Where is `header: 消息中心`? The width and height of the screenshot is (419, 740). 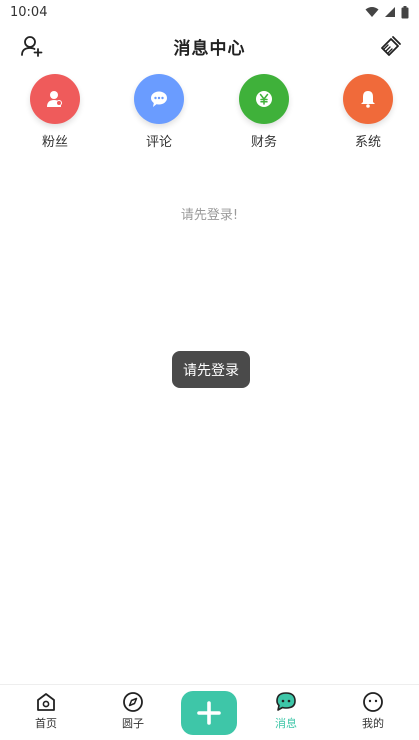 header: 消息中心 is located at coordinates (209, 46).